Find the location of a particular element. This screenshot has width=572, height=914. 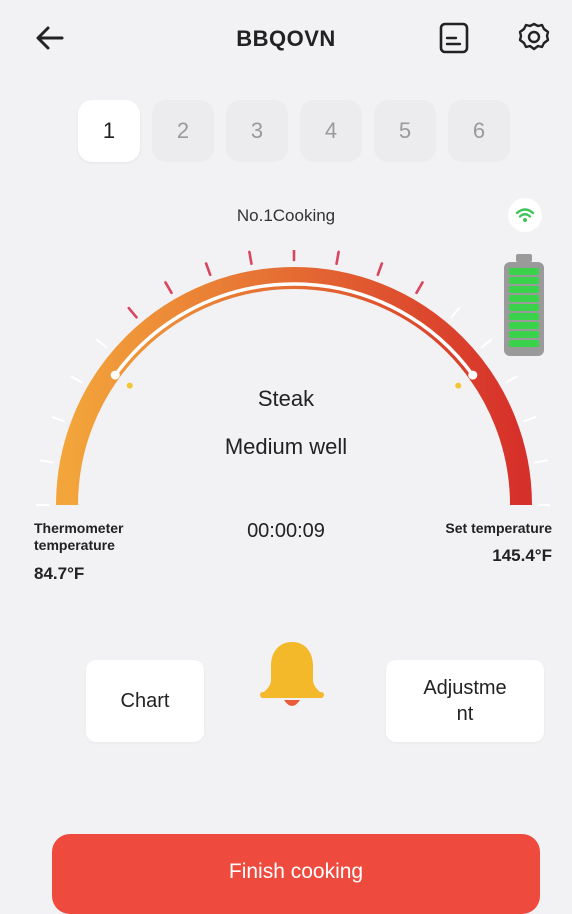

page-title: BBQOVN is located at coordinates (286, 38).